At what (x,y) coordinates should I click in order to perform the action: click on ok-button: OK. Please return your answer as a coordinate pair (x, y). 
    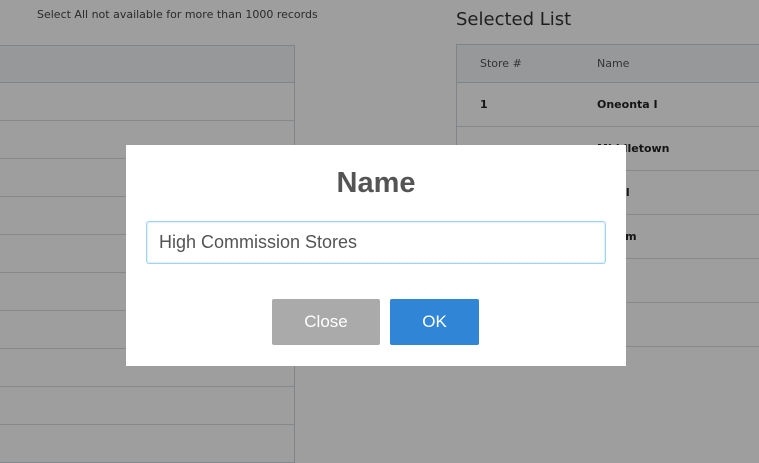
    Looking at the image, I should click on (434, 322).